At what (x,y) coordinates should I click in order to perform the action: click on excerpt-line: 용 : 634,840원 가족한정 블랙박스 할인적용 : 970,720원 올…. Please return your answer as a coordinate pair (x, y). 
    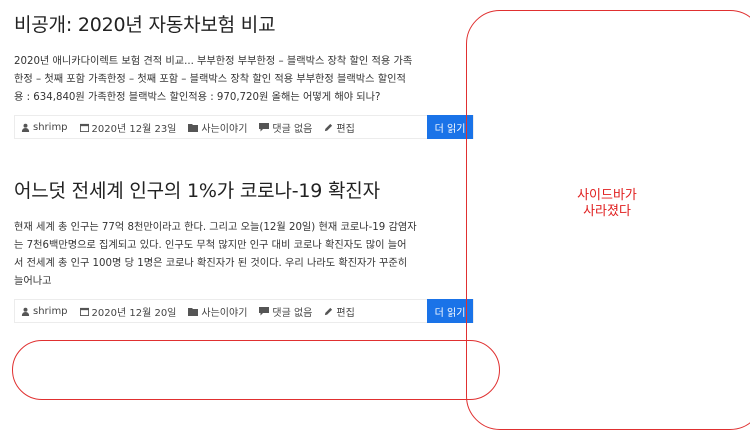
    Looking at the image, I should click on (197, 97).